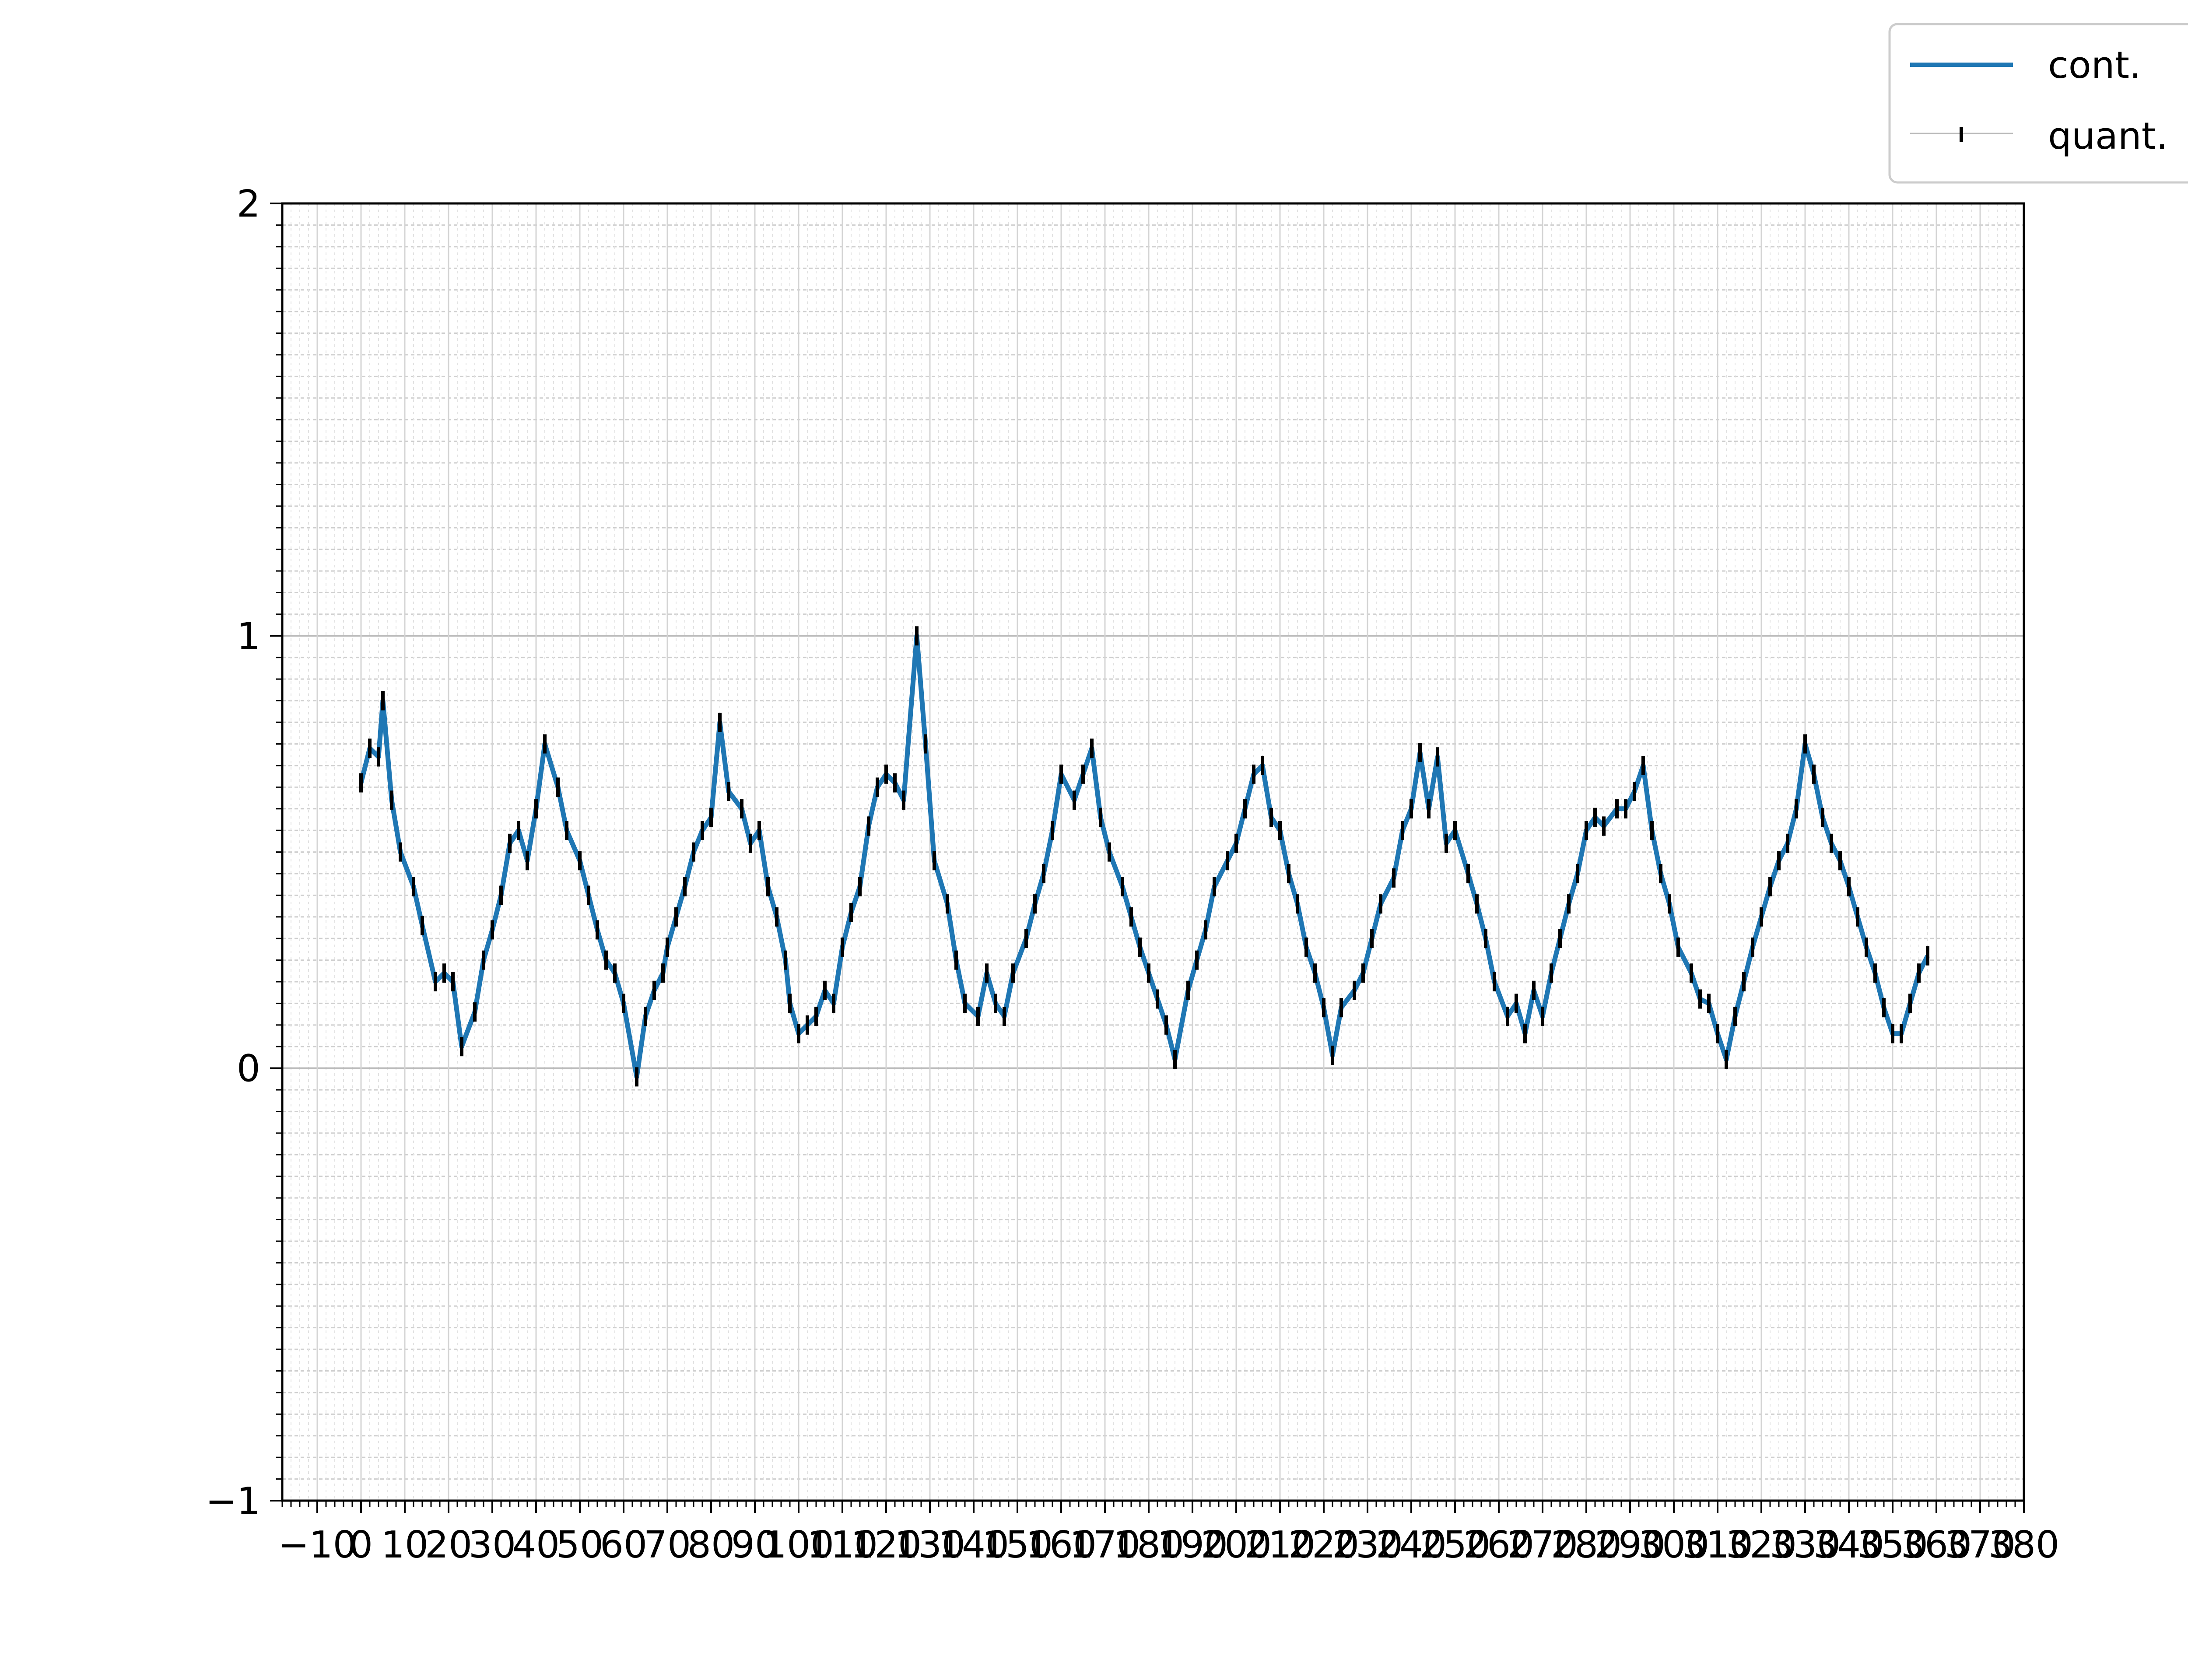 The height and width of the screenshot is (1680, 2188). Describe the element at coordinates (2024, 1545) in the screenshot. I see `x-tick-label: 380` at that location.